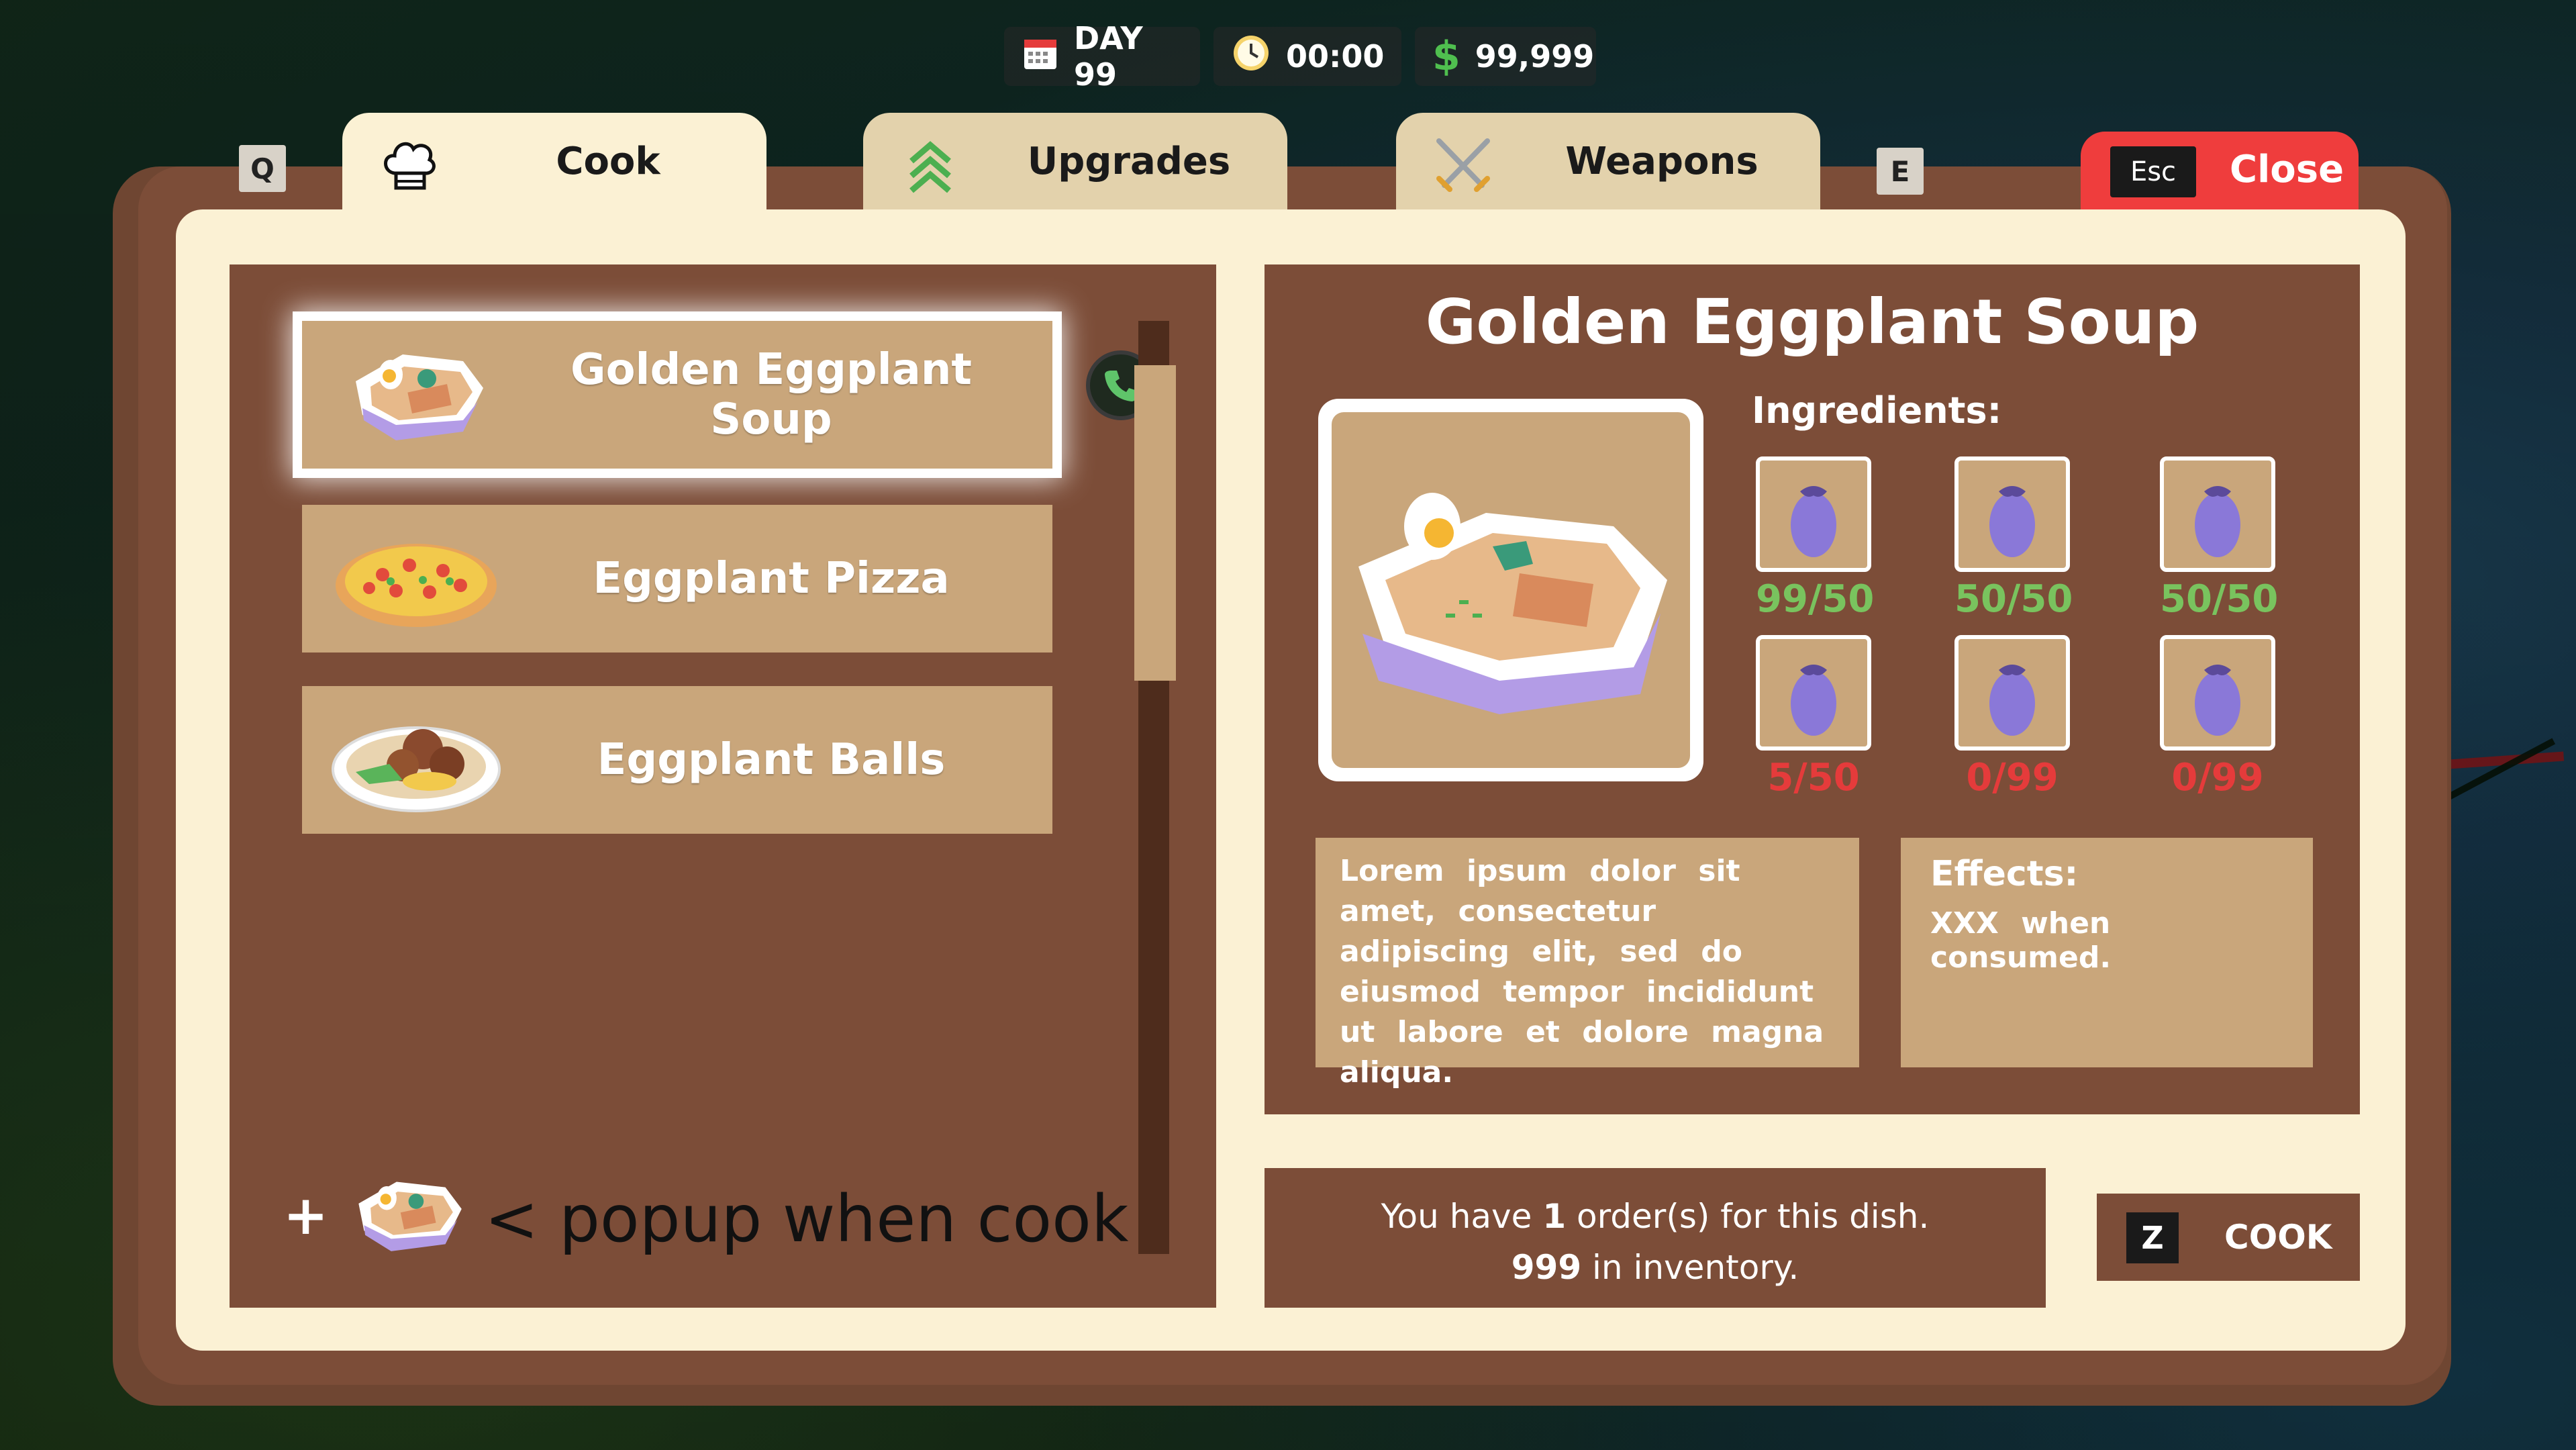 This screenshot has width=2576, height=1450. Describe the element at coordinates (771, 394) in the screenshot. I see `recipe-name: Golden Eggplant Soup` at that location.